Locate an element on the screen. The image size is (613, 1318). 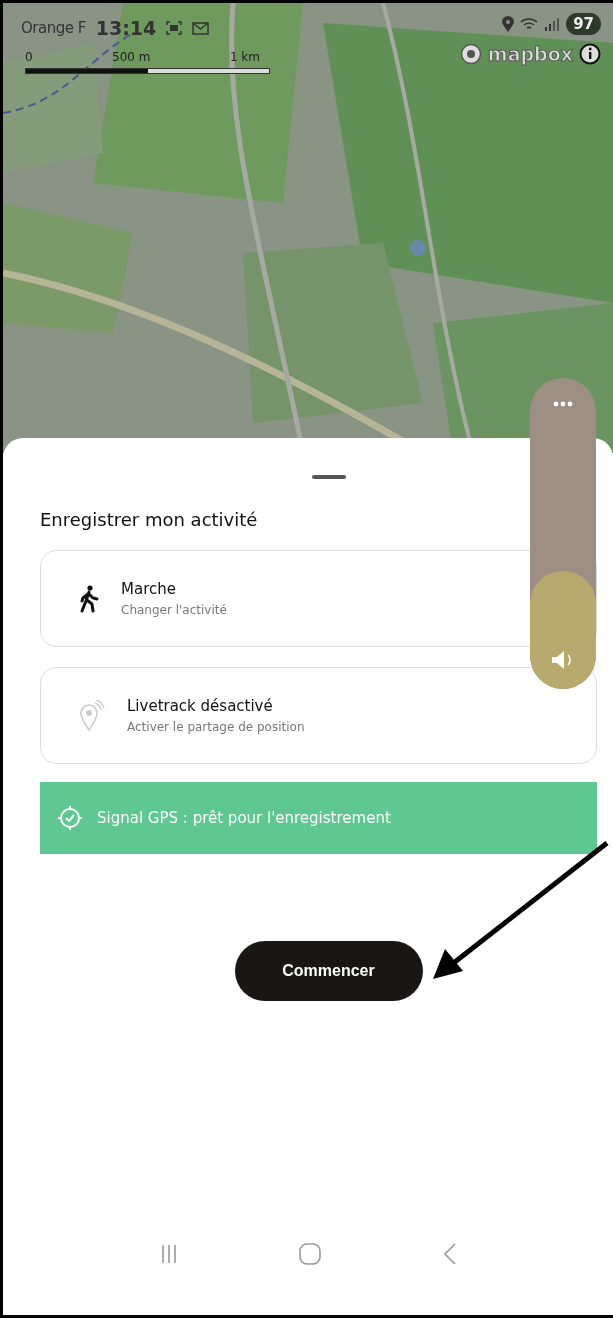
mail-icon is located at coordinates (201, 28).